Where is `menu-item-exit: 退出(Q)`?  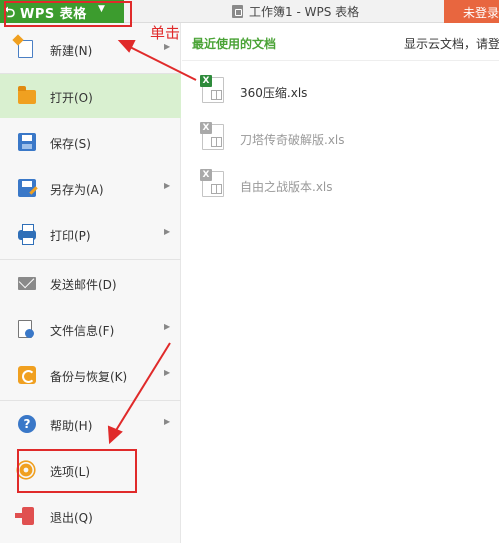
menu-item-exit: 退出(Q) is located at coordinates (90, 516).